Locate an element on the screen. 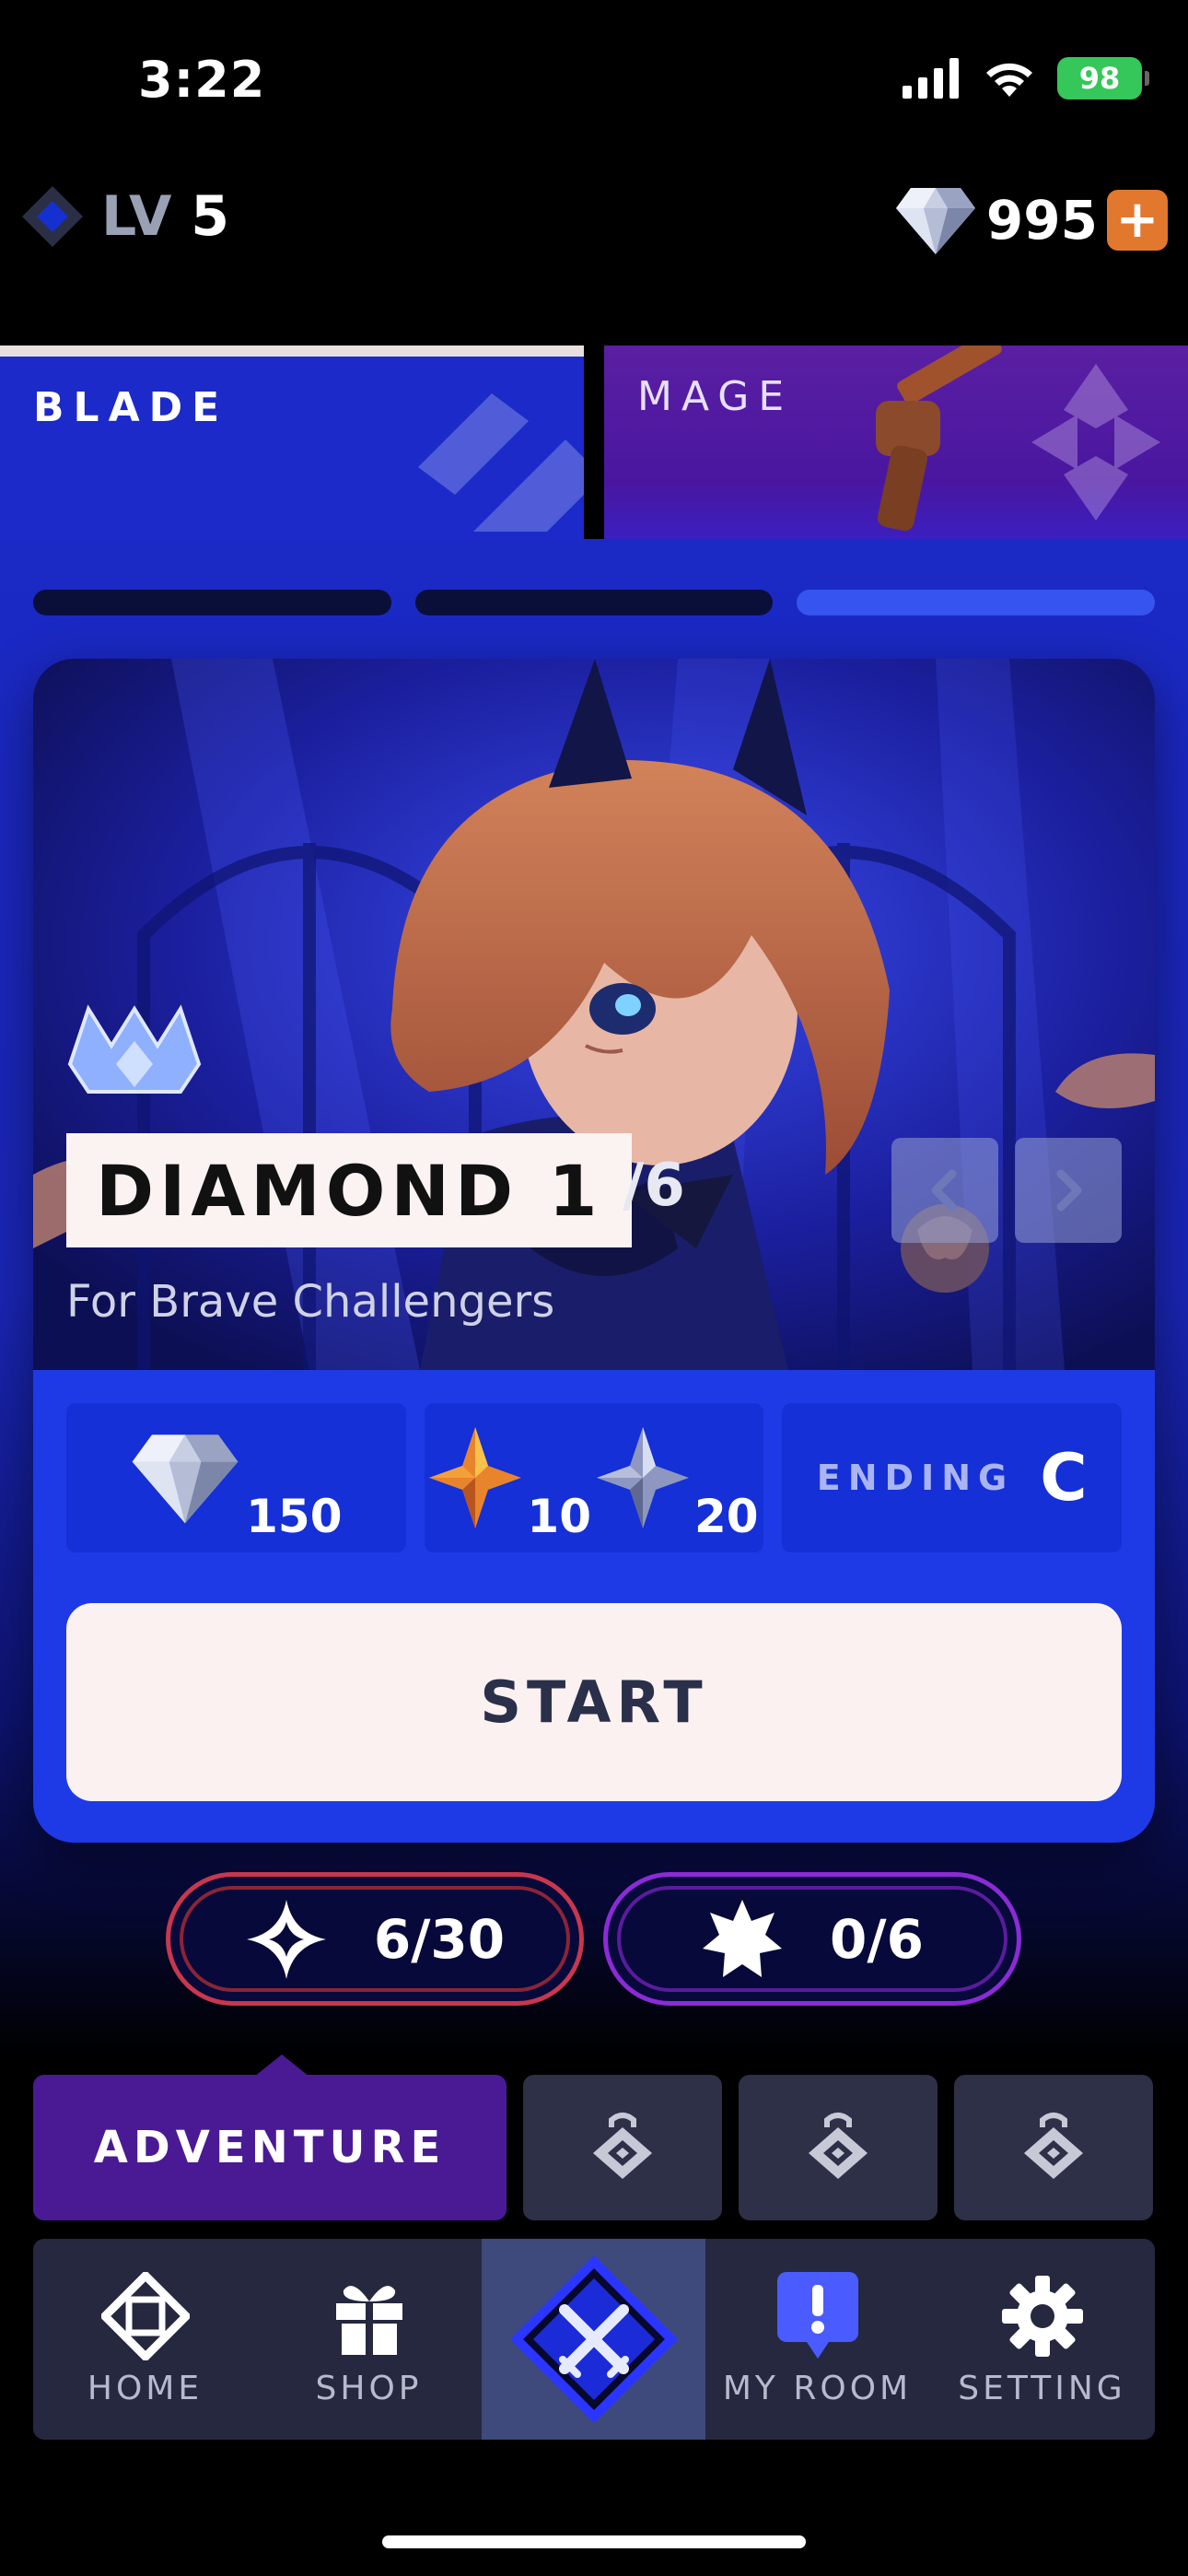 The height and width of the screenshot is (2576, 1188). reward-row: 150 10 20 ENDING C is located at coordinates (594, 1477).